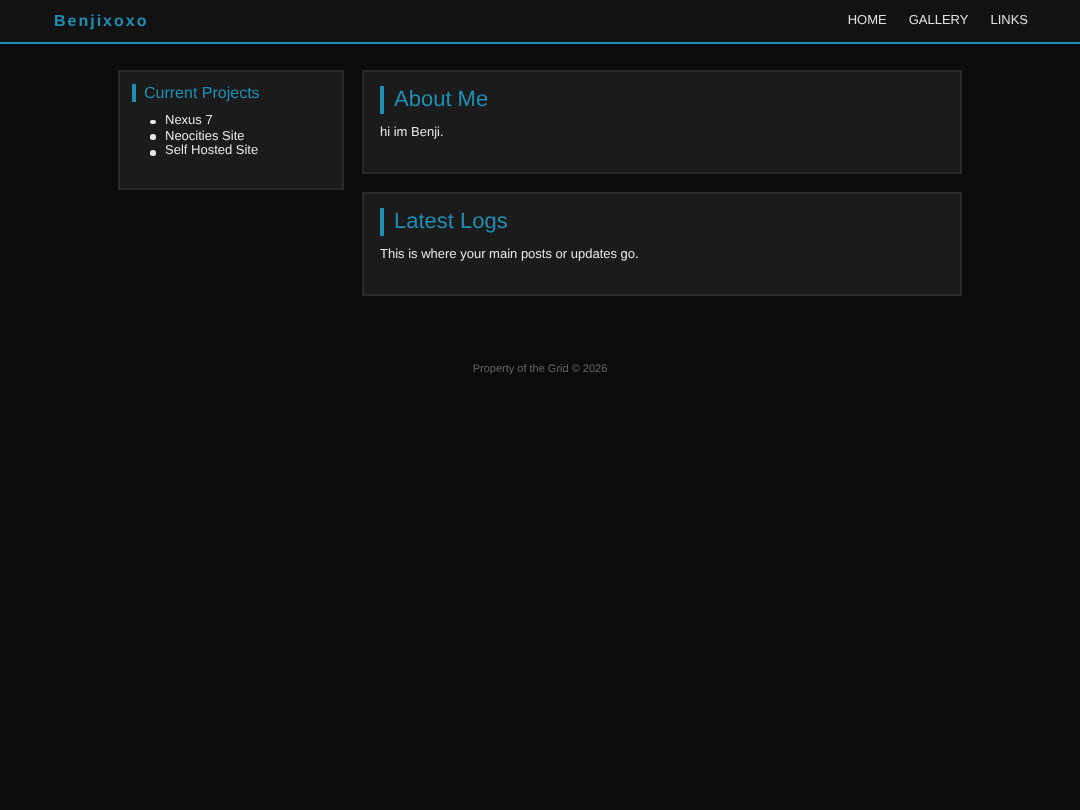 Image resolution: width=1080 pixels, height=810 pixels. Describe the element at coordinates (231, 93) in the screenshot. I see `sidebar-title: Current Projects` at that location.